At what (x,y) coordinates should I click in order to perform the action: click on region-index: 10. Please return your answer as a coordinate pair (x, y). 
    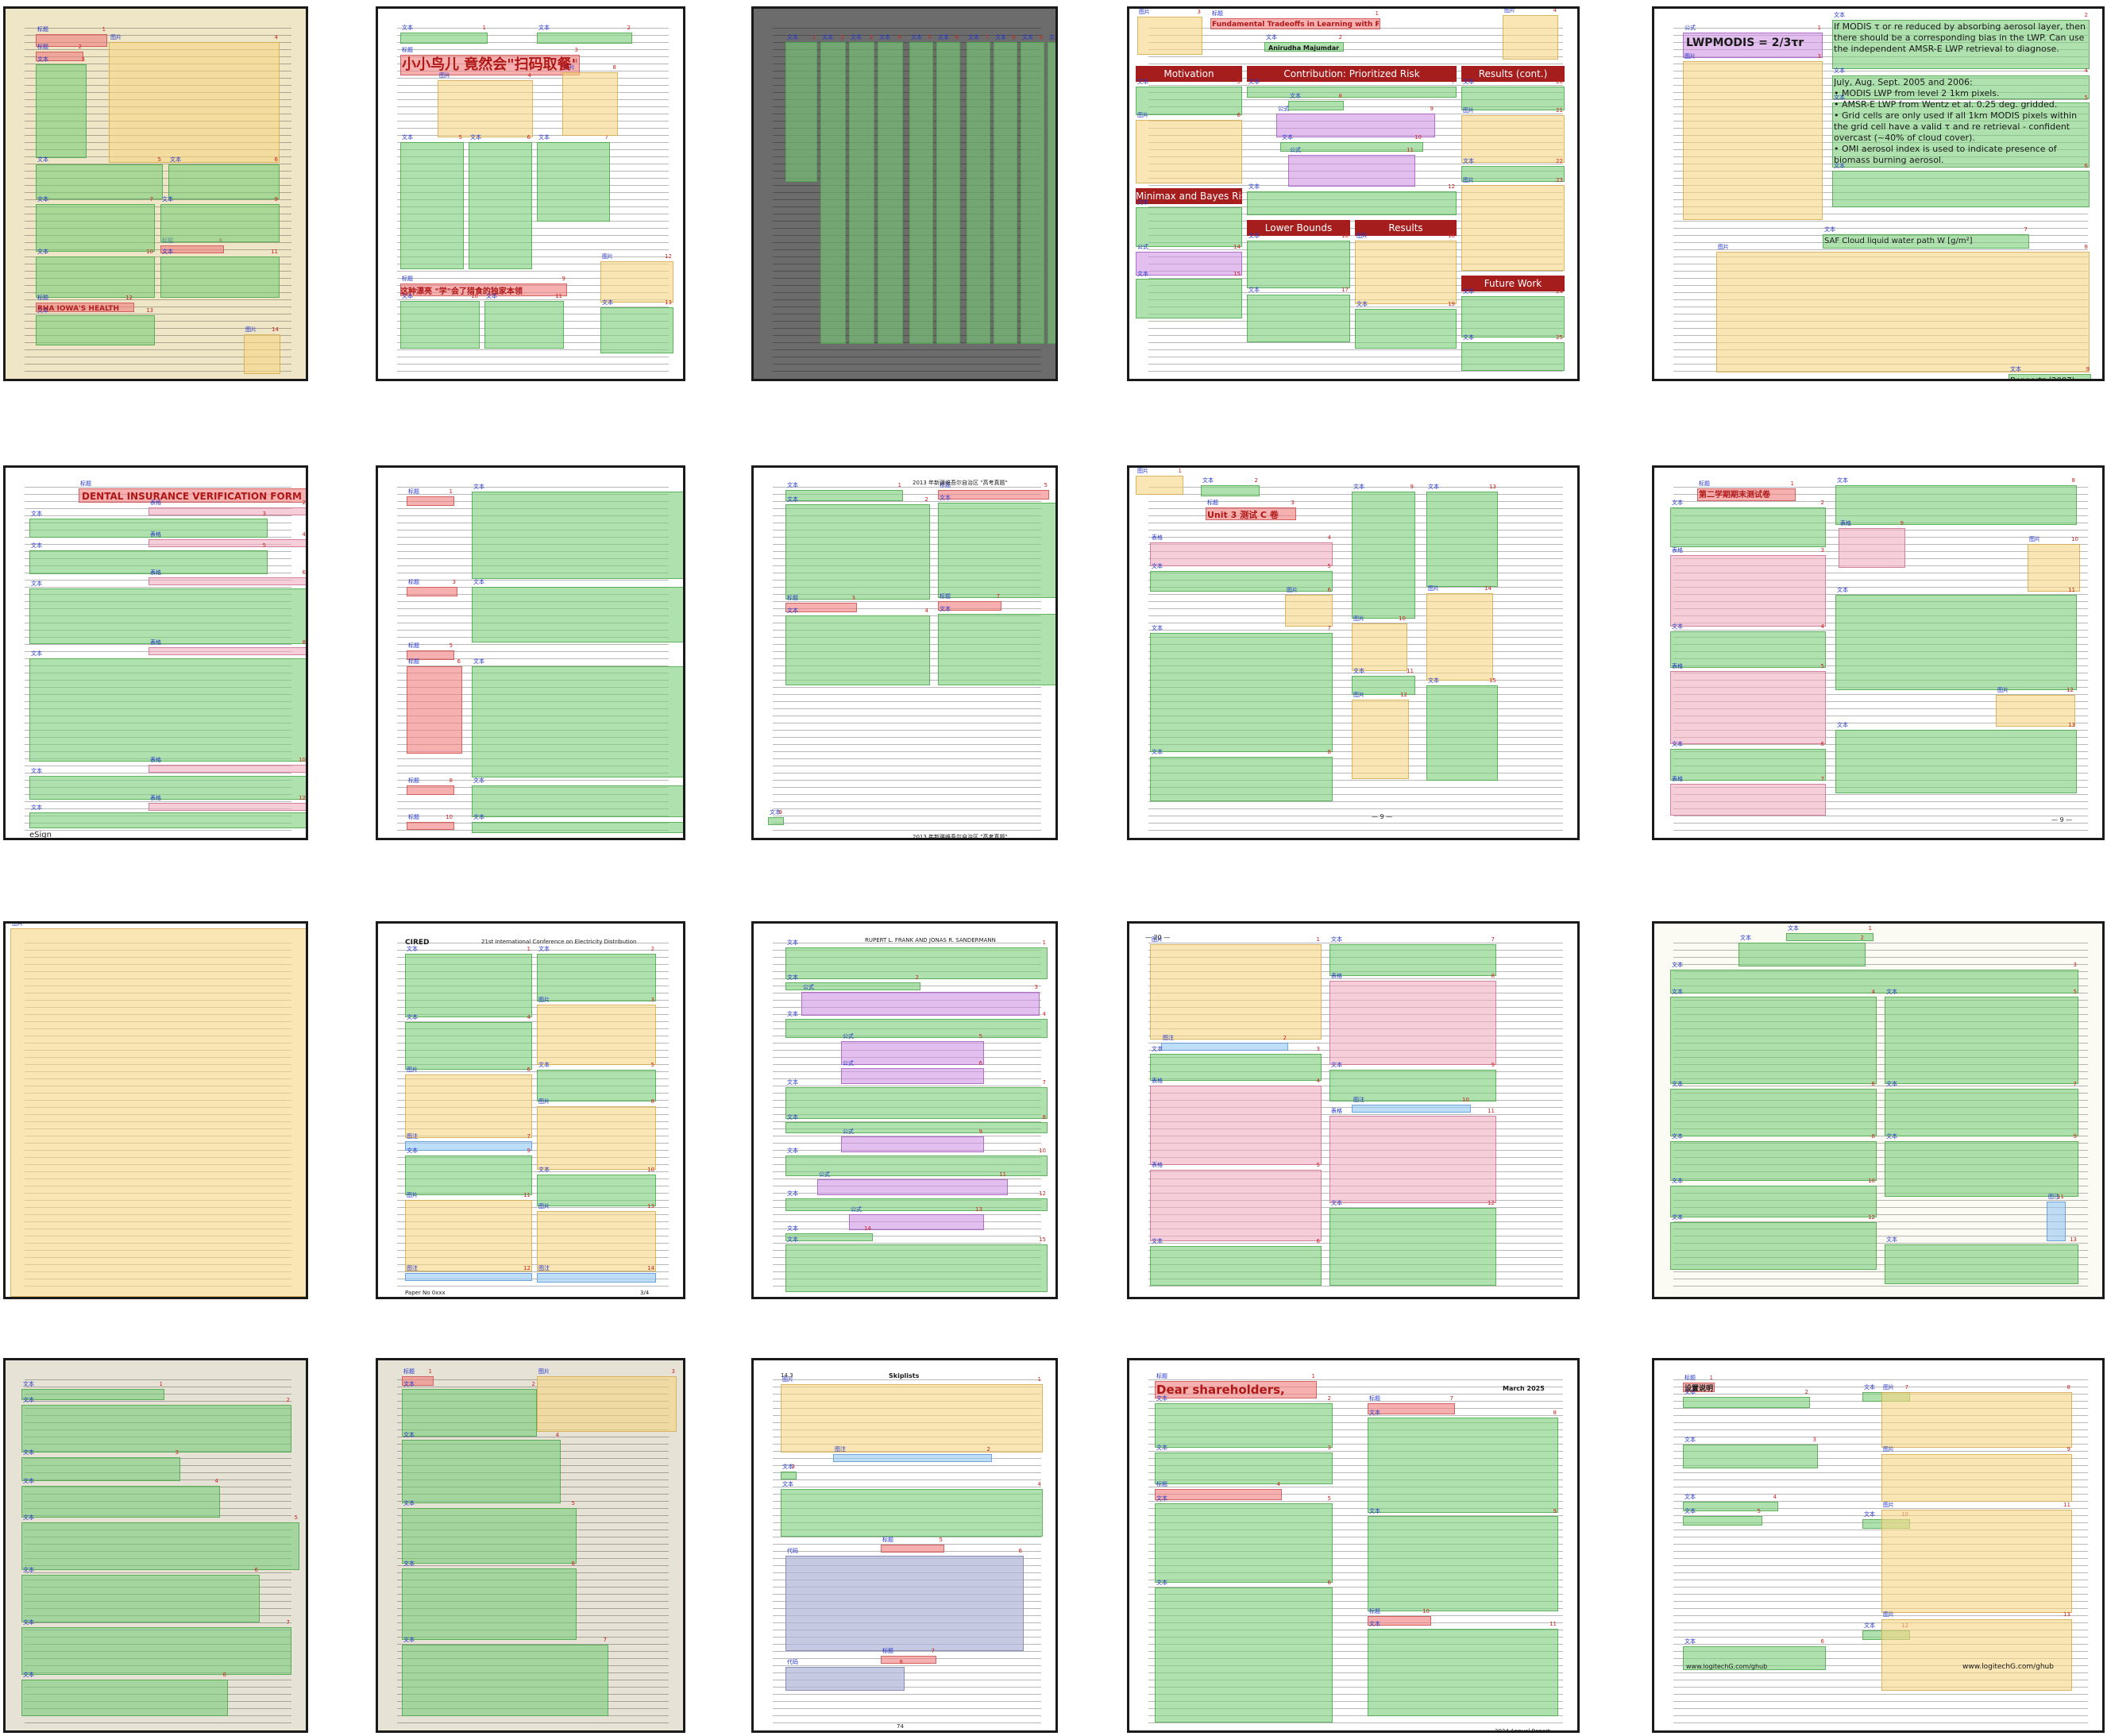
    Looking at the image, I should click on (1042, 1151).